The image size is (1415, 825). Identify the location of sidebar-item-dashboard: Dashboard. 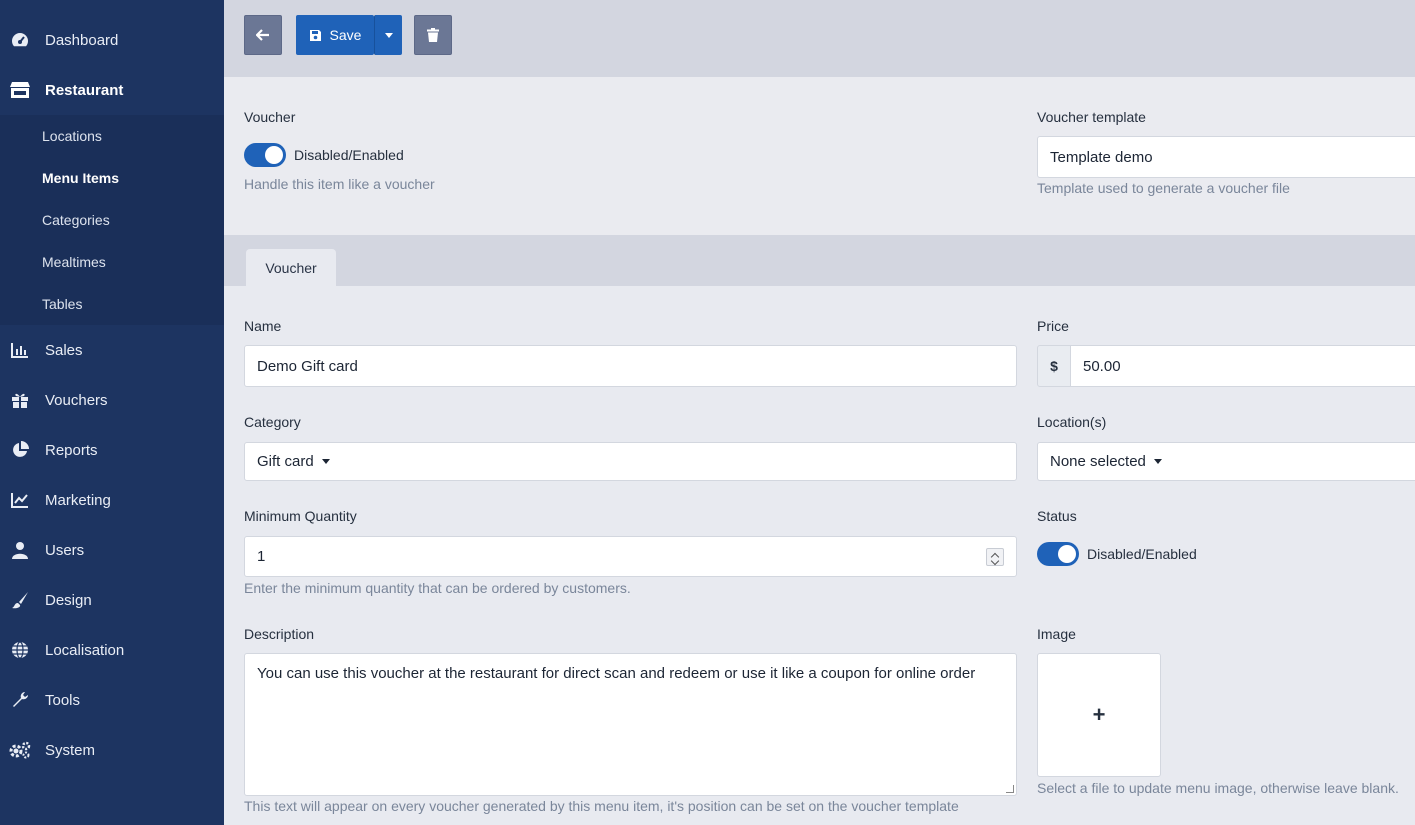
(112, 40).